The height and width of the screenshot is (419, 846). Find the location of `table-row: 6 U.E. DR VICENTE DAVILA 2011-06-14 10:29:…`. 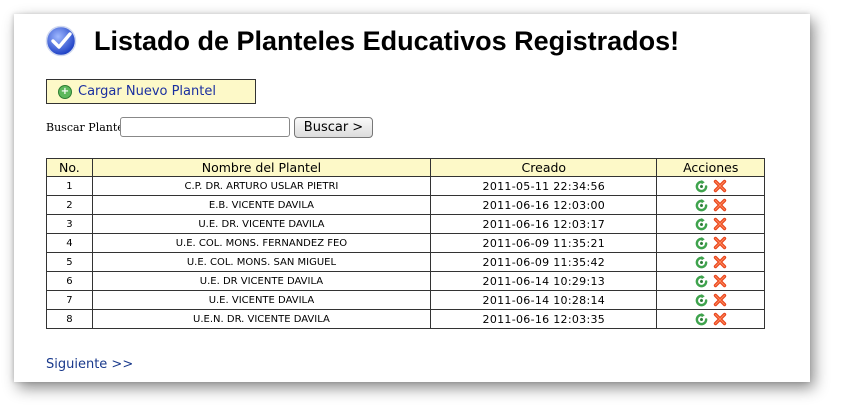

table-row: 6 U.E. DR VICENTE DAVILA 2011-06-14 10:29:… is located at coordinates (405, 281).